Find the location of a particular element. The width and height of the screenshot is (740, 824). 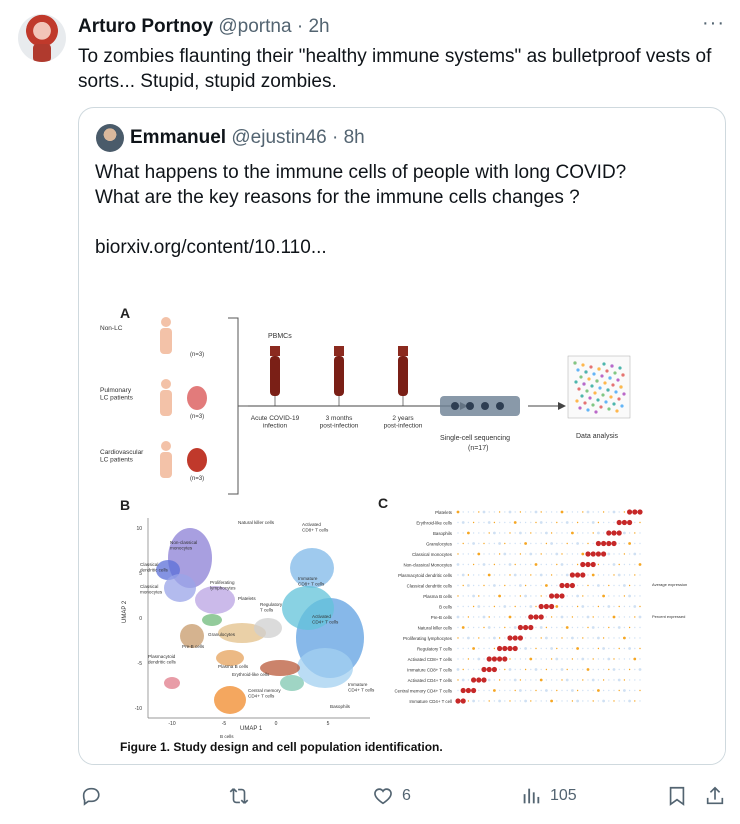

legend-average: Average expression is located at coordinates (669, 584).